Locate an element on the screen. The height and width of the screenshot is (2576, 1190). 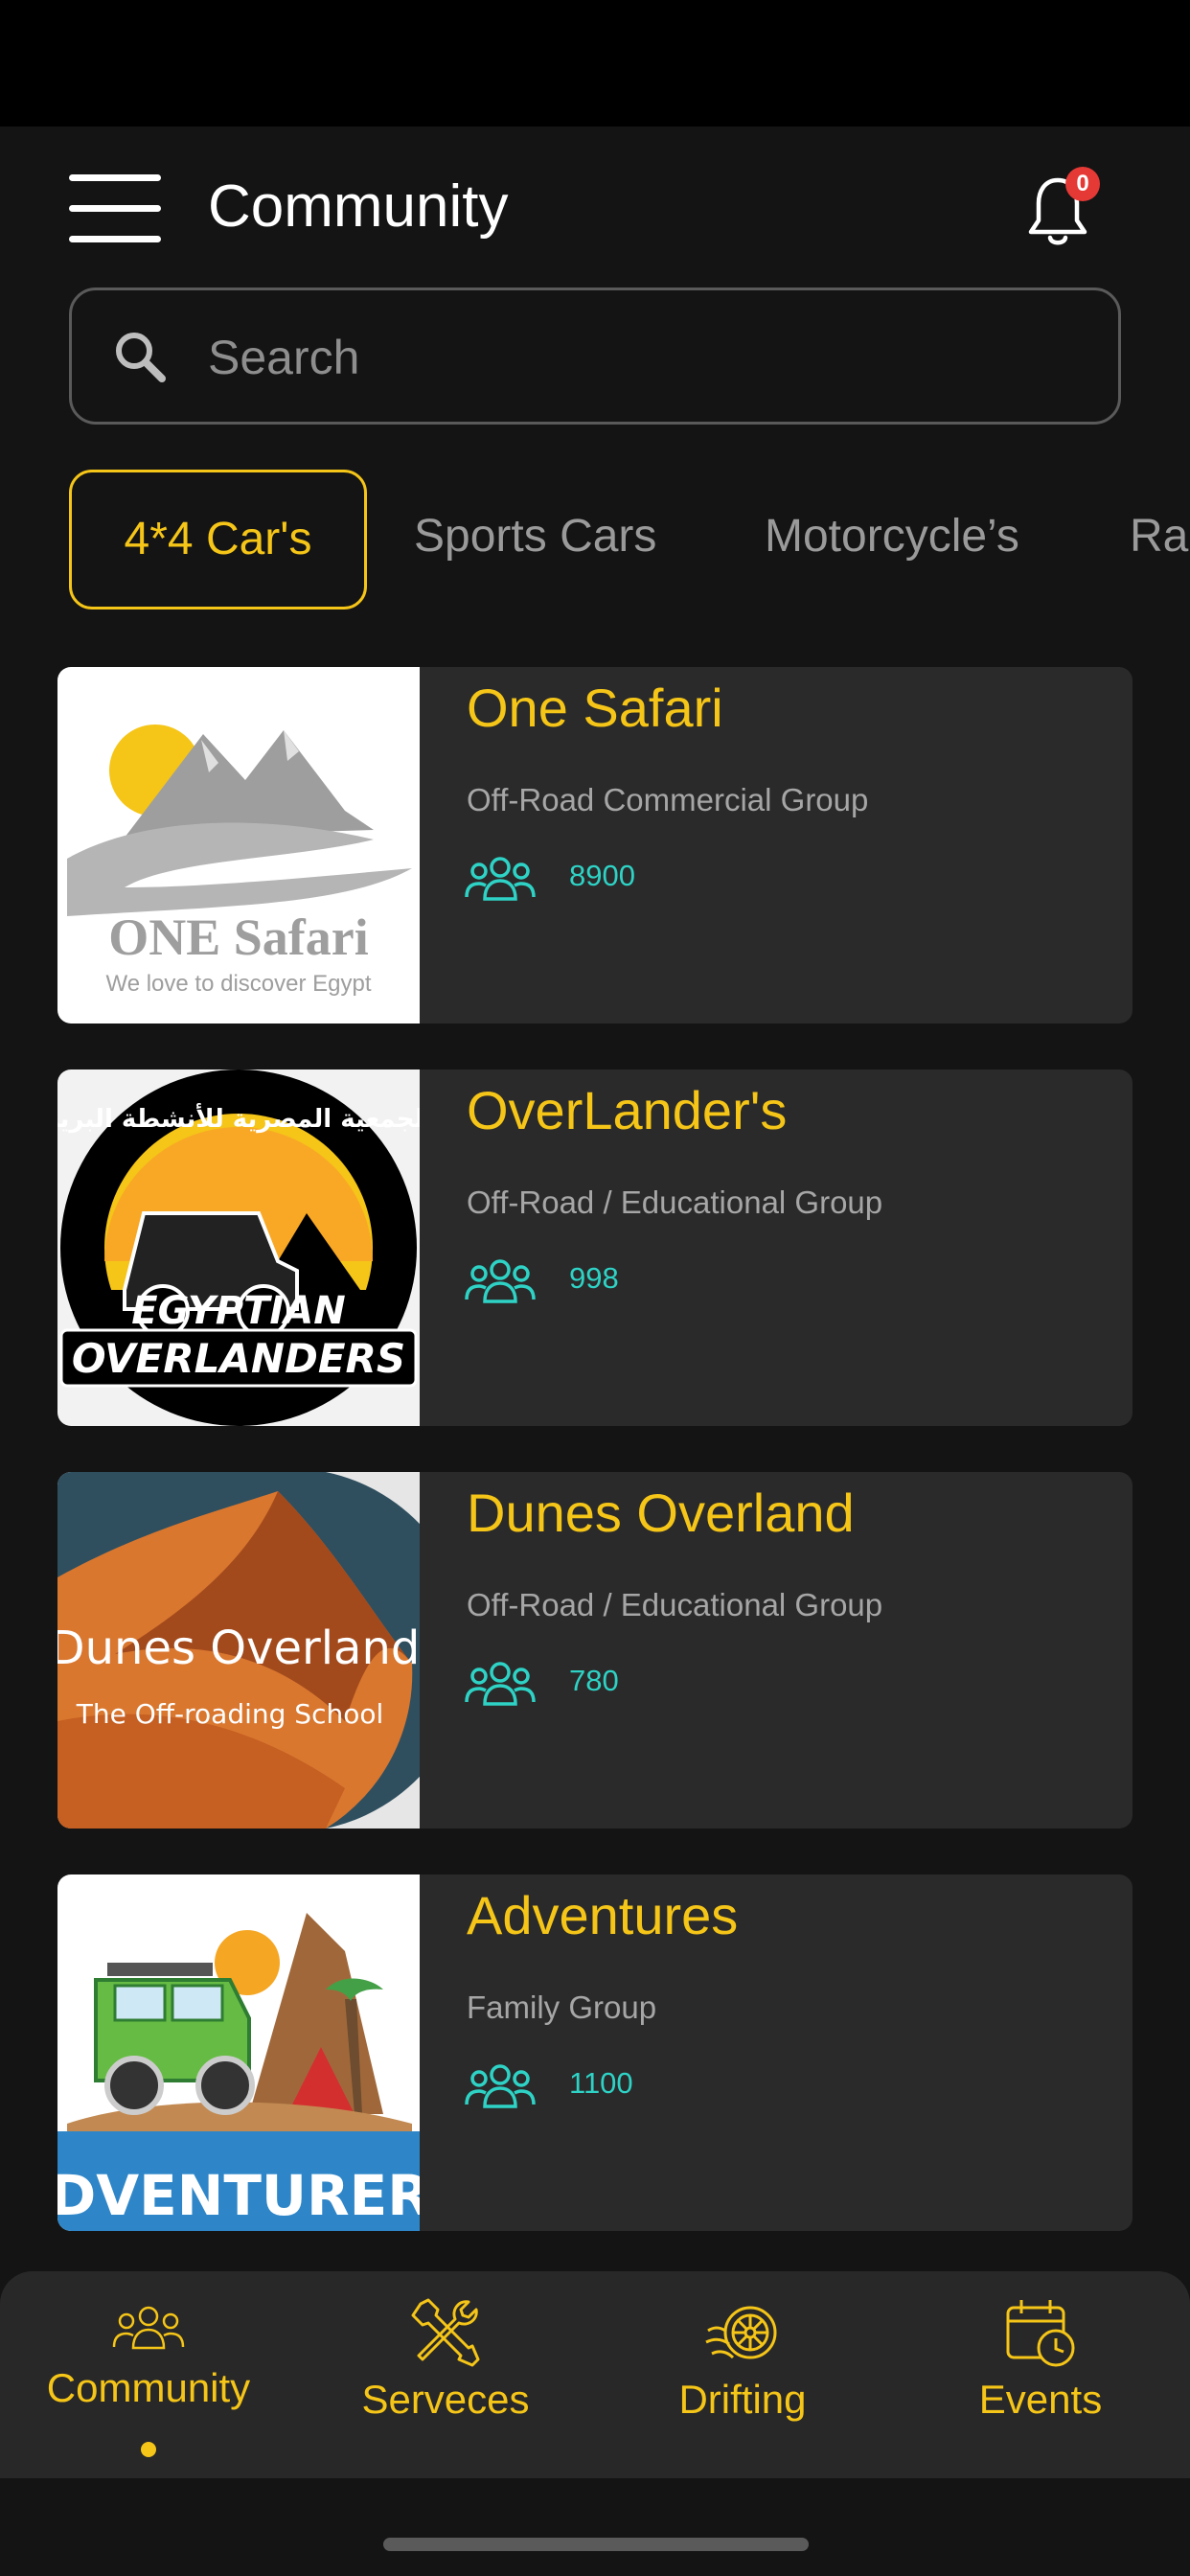
calendar-clock-icon is located at coordinates (1040, 2333).